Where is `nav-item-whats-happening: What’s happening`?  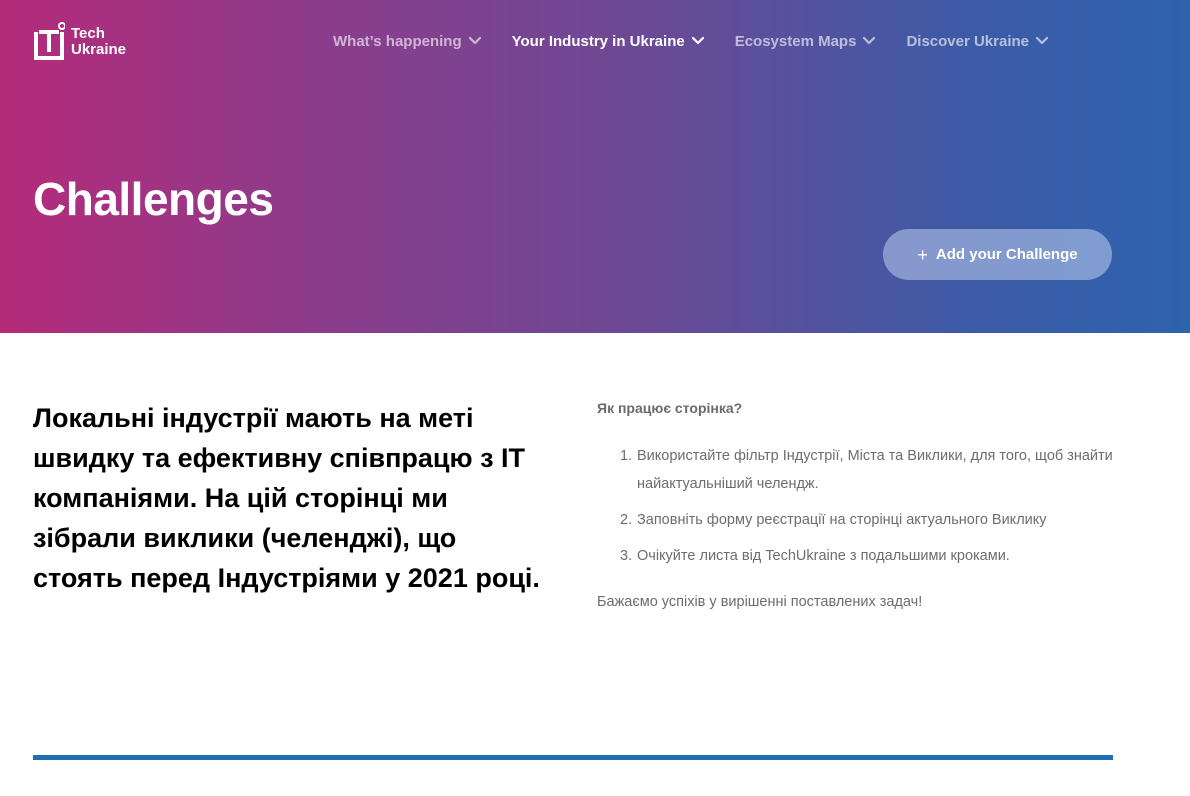 nav-item-whats-happening: What’s happening is located at coordinates (407, 41).